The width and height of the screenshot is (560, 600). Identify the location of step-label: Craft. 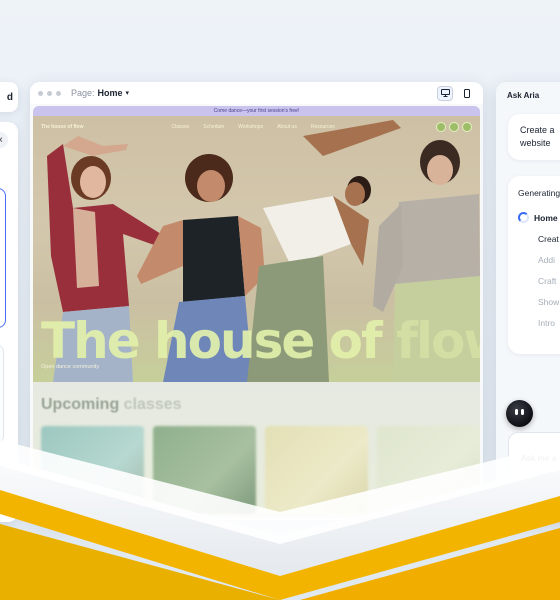
(547, 280).